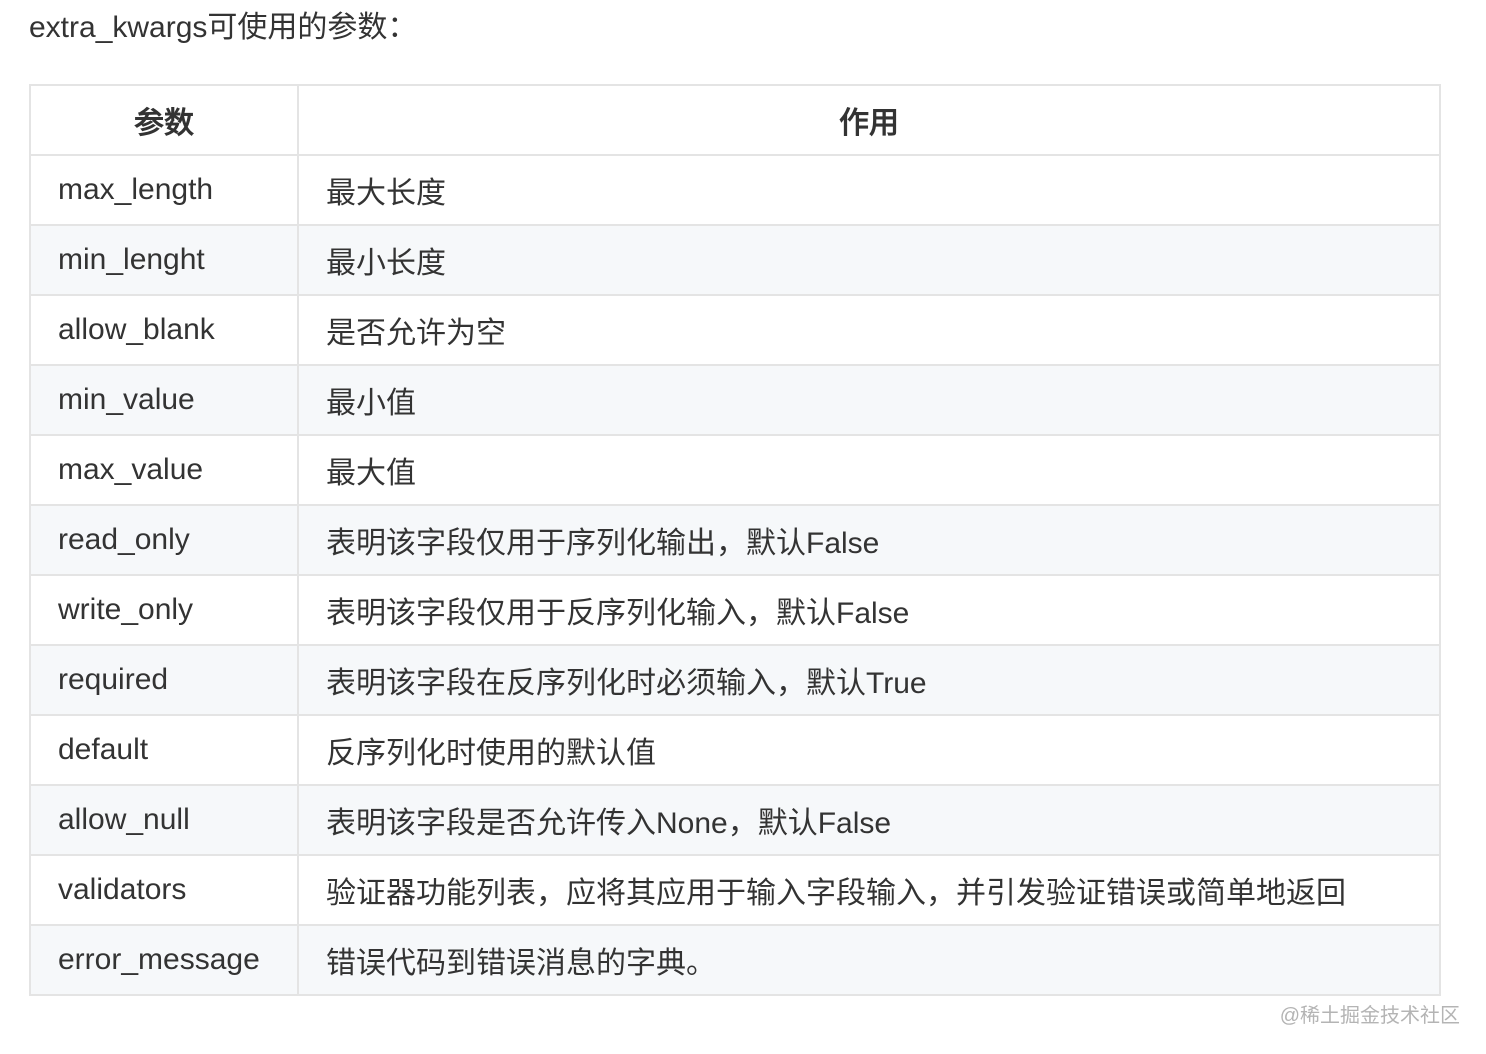  Describe the element at coordinates (869, 750) in the screenshot. I see `effect-cell: 反序列化时使用的默认值` at that location.